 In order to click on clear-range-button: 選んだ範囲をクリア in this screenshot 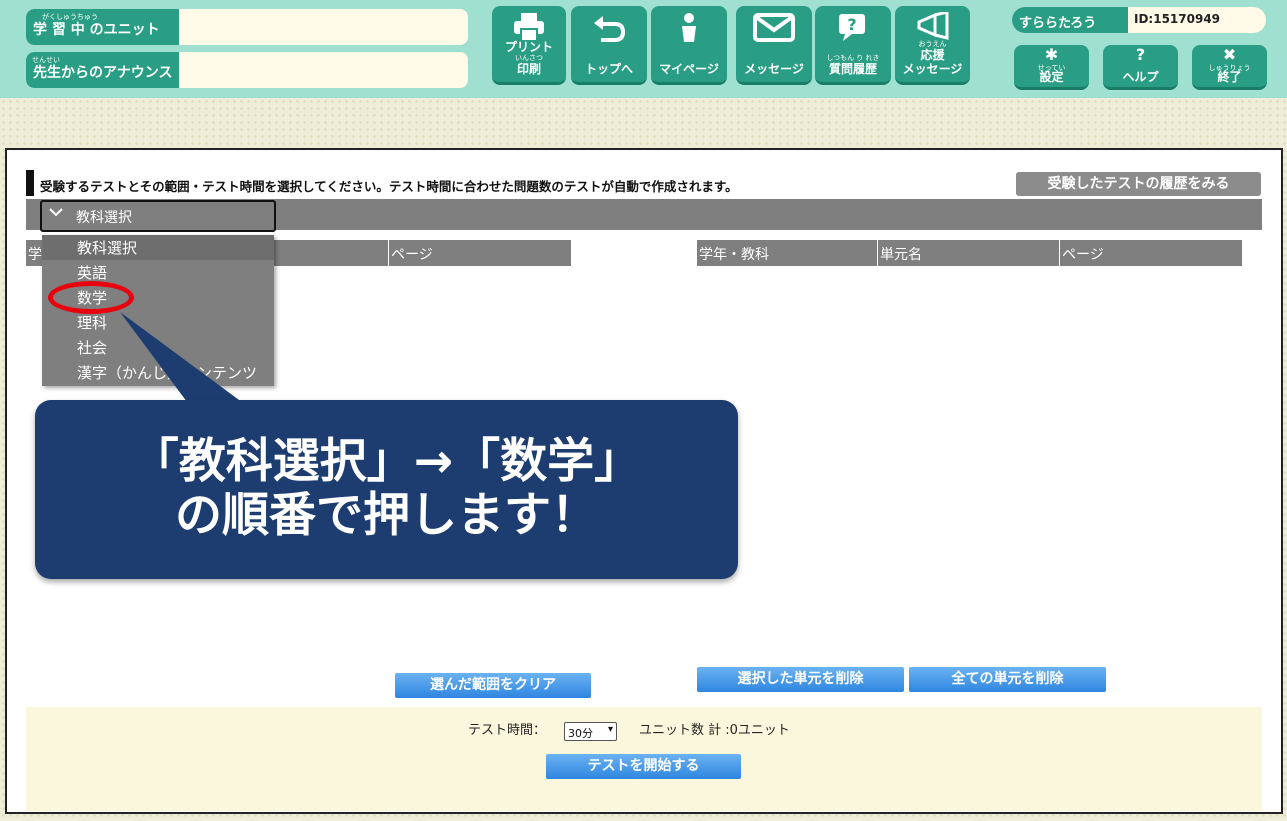, I will do `click(493, 685)`.